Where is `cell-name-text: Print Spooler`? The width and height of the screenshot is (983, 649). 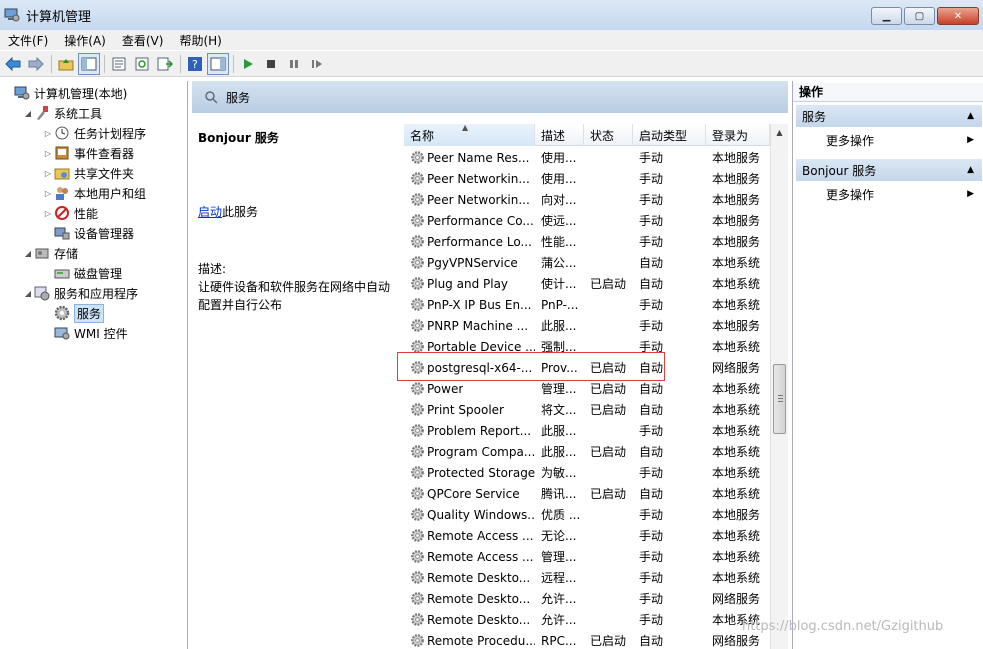 cell-name-text: Print Spooler is located at coordinates (465, 409).